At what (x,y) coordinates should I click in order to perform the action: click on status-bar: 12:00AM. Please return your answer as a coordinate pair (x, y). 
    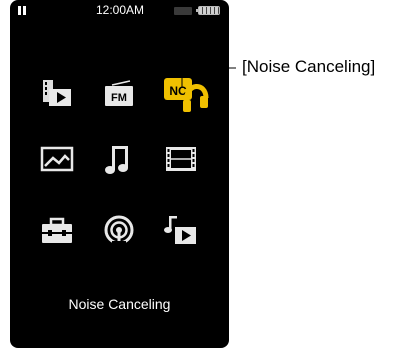
    Looking at the image, I should click on (119, 11).